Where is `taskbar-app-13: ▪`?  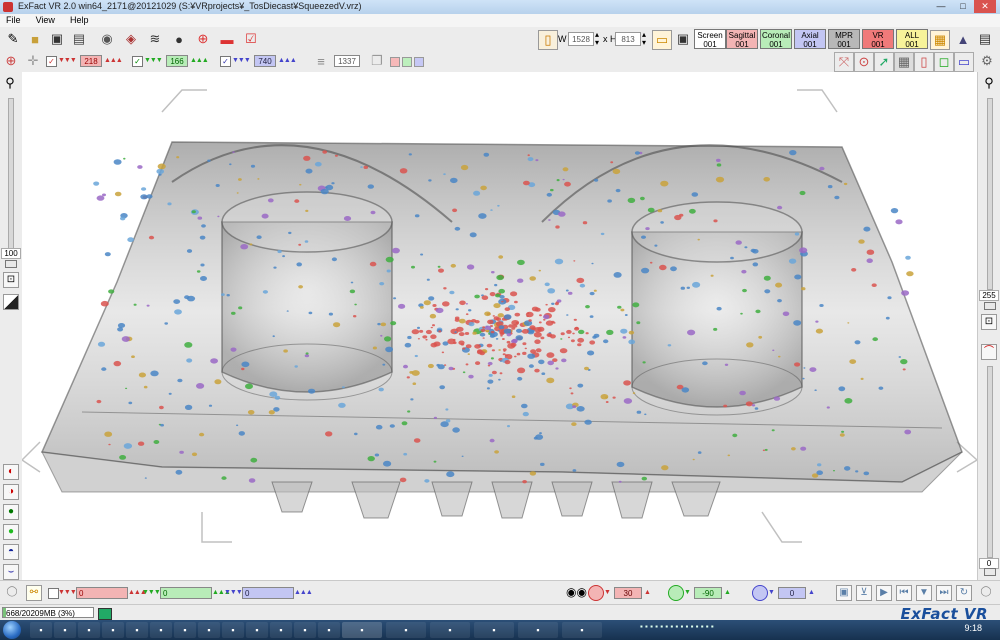
taskbar-app-13: ▪ is located at coordinates (329, 630).